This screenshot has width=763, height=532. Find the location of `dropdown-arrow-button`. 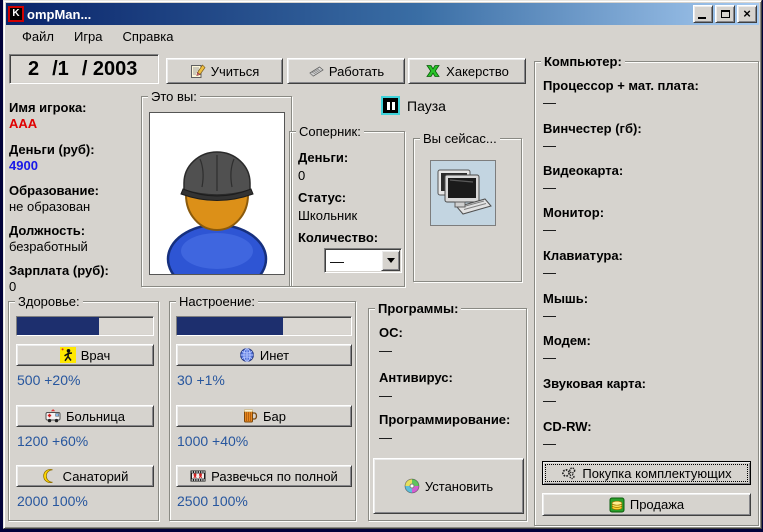

dropdown-arrow-button is located at coordinates (390, 260).